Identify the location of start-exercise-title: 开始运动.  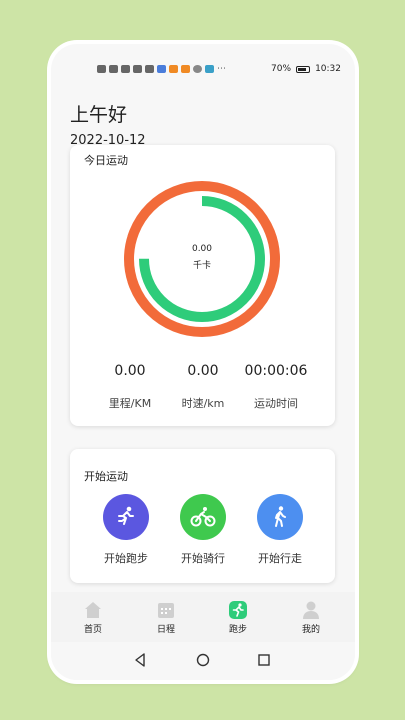
(106, 476).